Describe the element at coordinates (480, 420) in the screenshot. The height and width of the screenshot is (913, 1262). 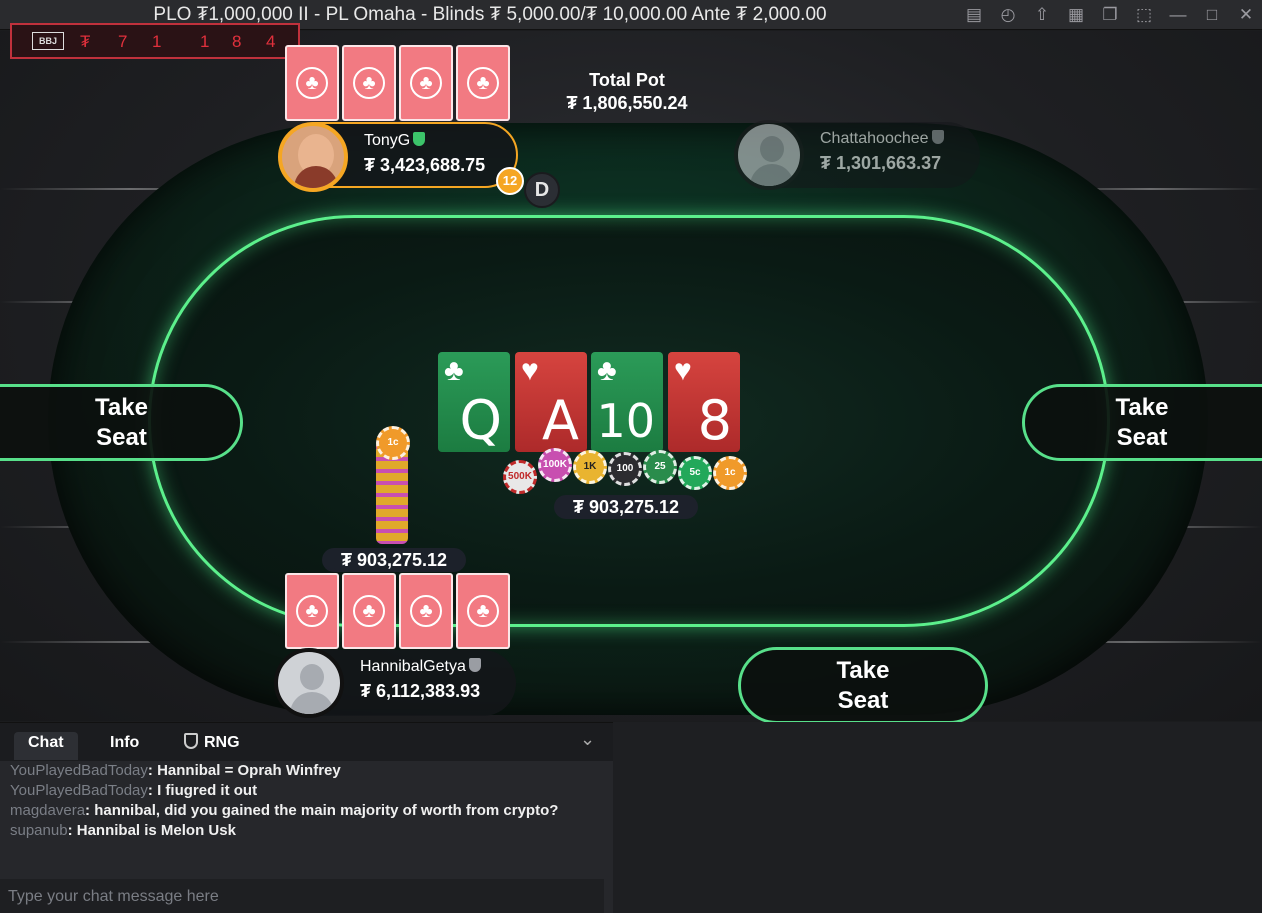
I see `card-rank: Q` at that location.